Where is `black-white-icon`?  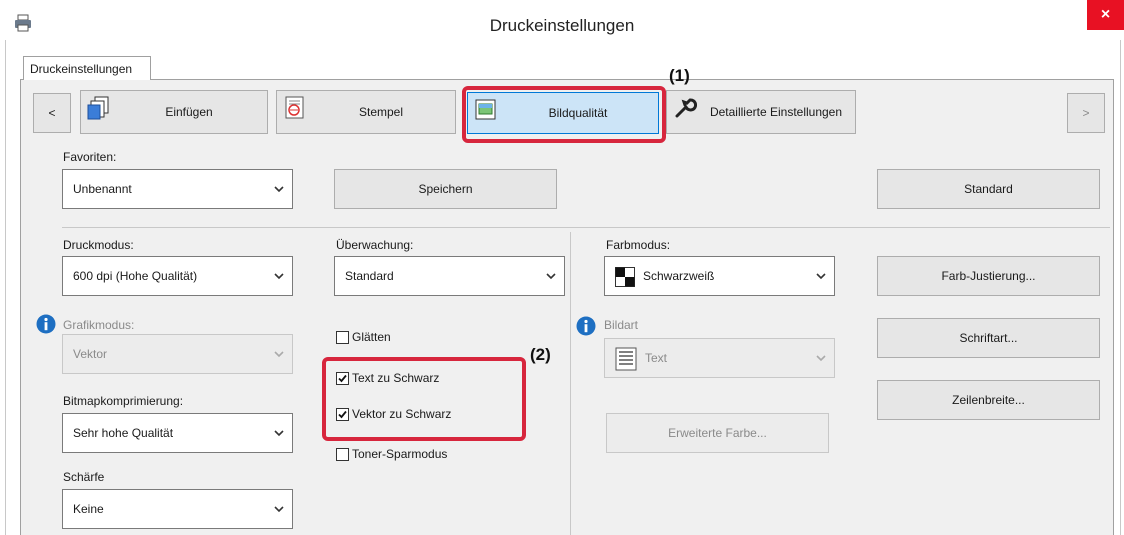
black-white-icon is located at coordinates (625, 277).